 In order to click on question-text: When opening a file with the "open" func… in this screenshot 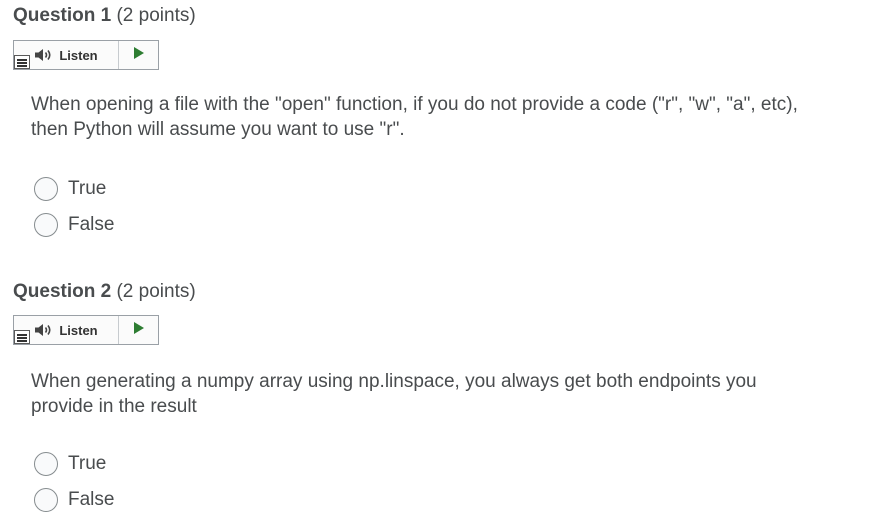, I will do `click(414, 117)`.